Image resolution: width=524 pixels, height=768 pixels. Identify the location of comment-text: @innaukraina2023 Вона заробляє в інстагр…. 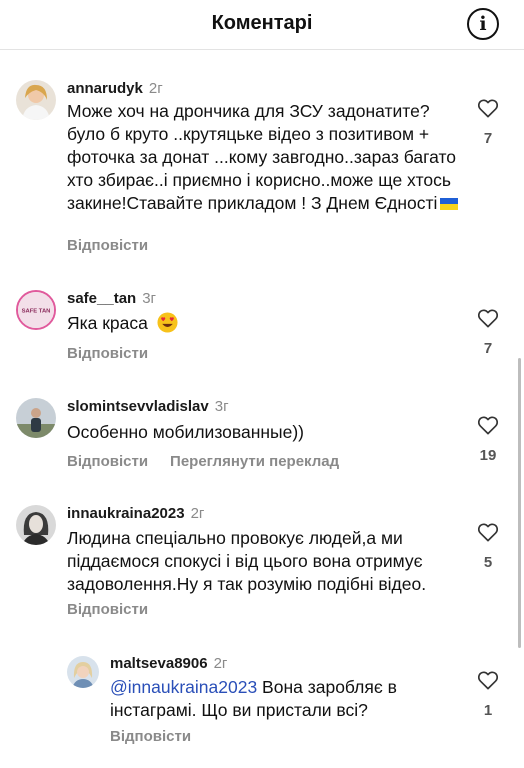
(253, 698).